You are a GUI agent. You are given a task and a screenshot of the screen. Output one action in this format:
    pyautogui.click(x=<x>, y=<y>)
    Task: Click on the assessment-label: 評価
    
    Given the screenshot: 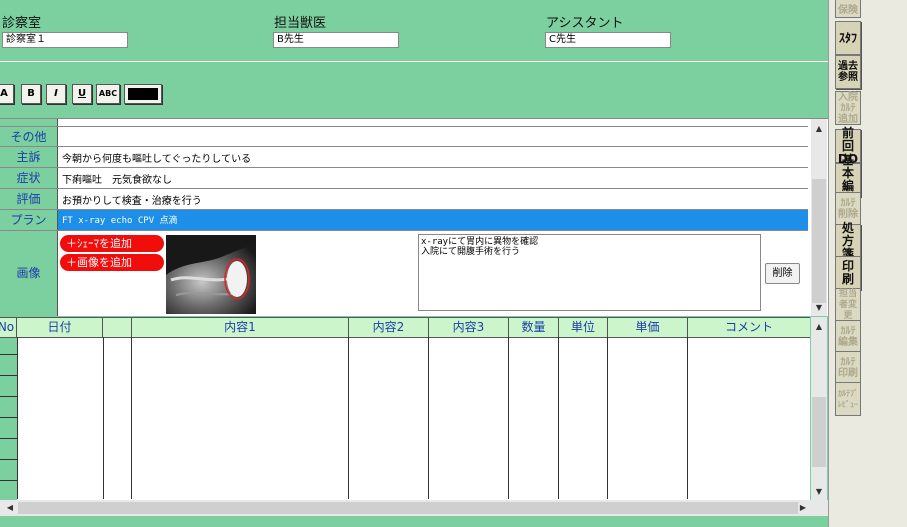 What is the action you would take?
    pyautogui.click(x=29, y=199)
    